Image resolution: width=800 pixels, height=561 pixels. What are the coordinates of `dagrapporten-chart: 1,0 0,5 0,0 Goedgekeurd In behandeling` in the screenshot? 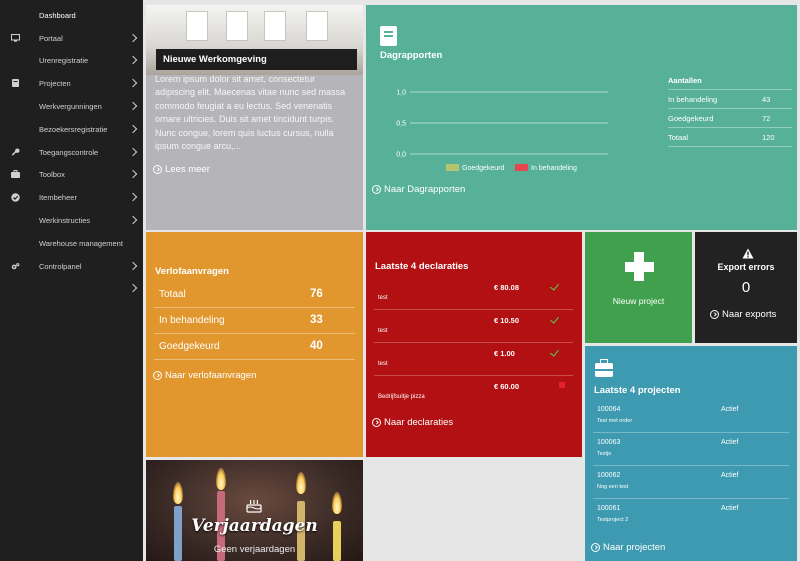 It's located at (502, 131).